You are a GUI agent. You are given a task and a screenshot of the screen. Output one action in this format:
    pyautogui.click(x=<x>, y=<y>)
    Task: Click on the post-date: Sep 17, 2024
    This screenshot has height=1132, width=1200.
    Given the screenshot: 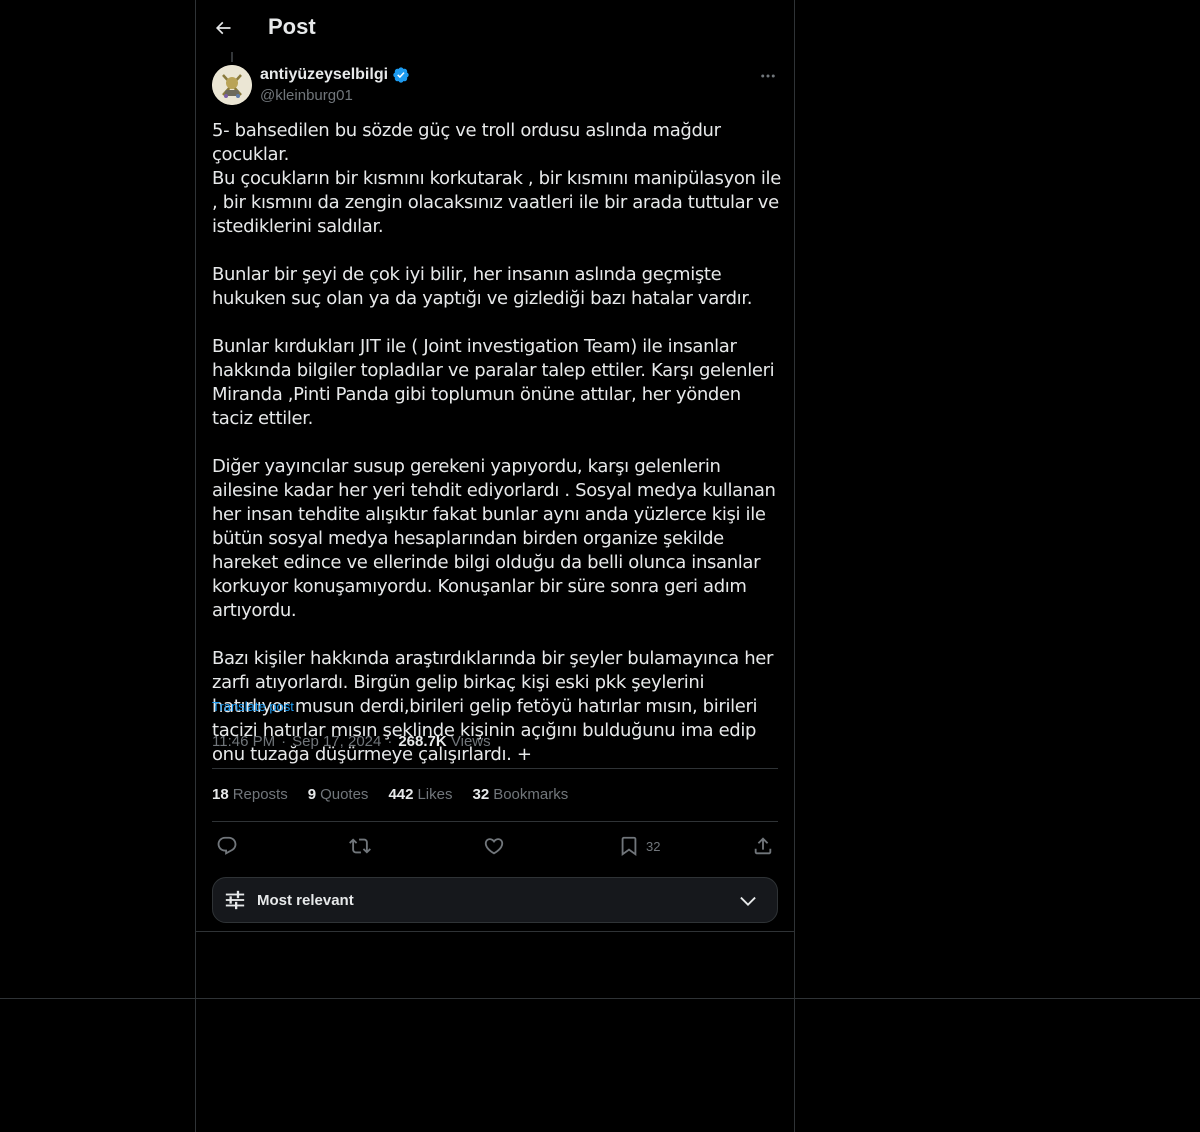 What is the action you would take?
    pyautogui.click(x=336, y=742)
    